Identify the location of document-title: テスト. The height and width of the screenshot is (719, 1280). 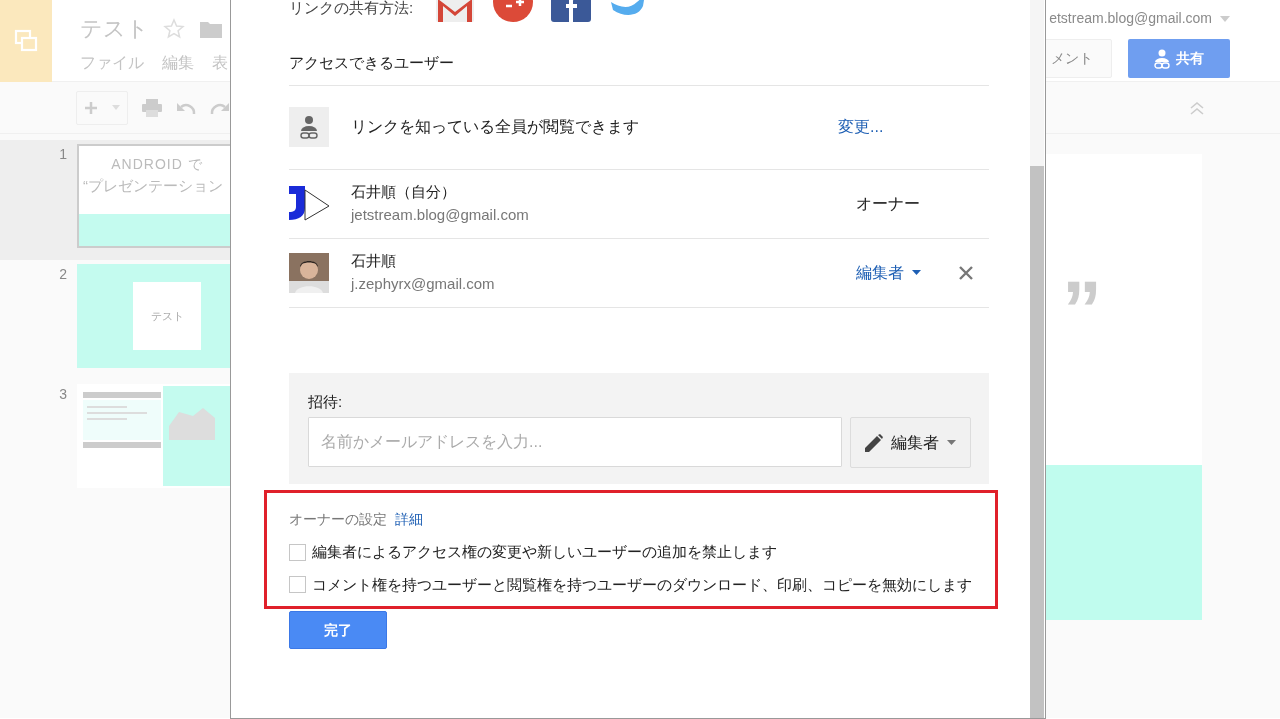
(114, 28).